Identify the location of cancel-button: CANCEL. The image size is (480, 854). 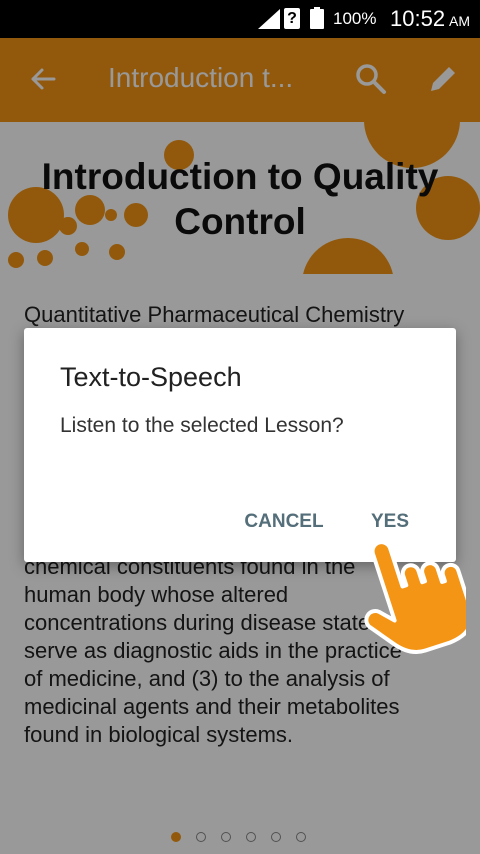
(284, 522).